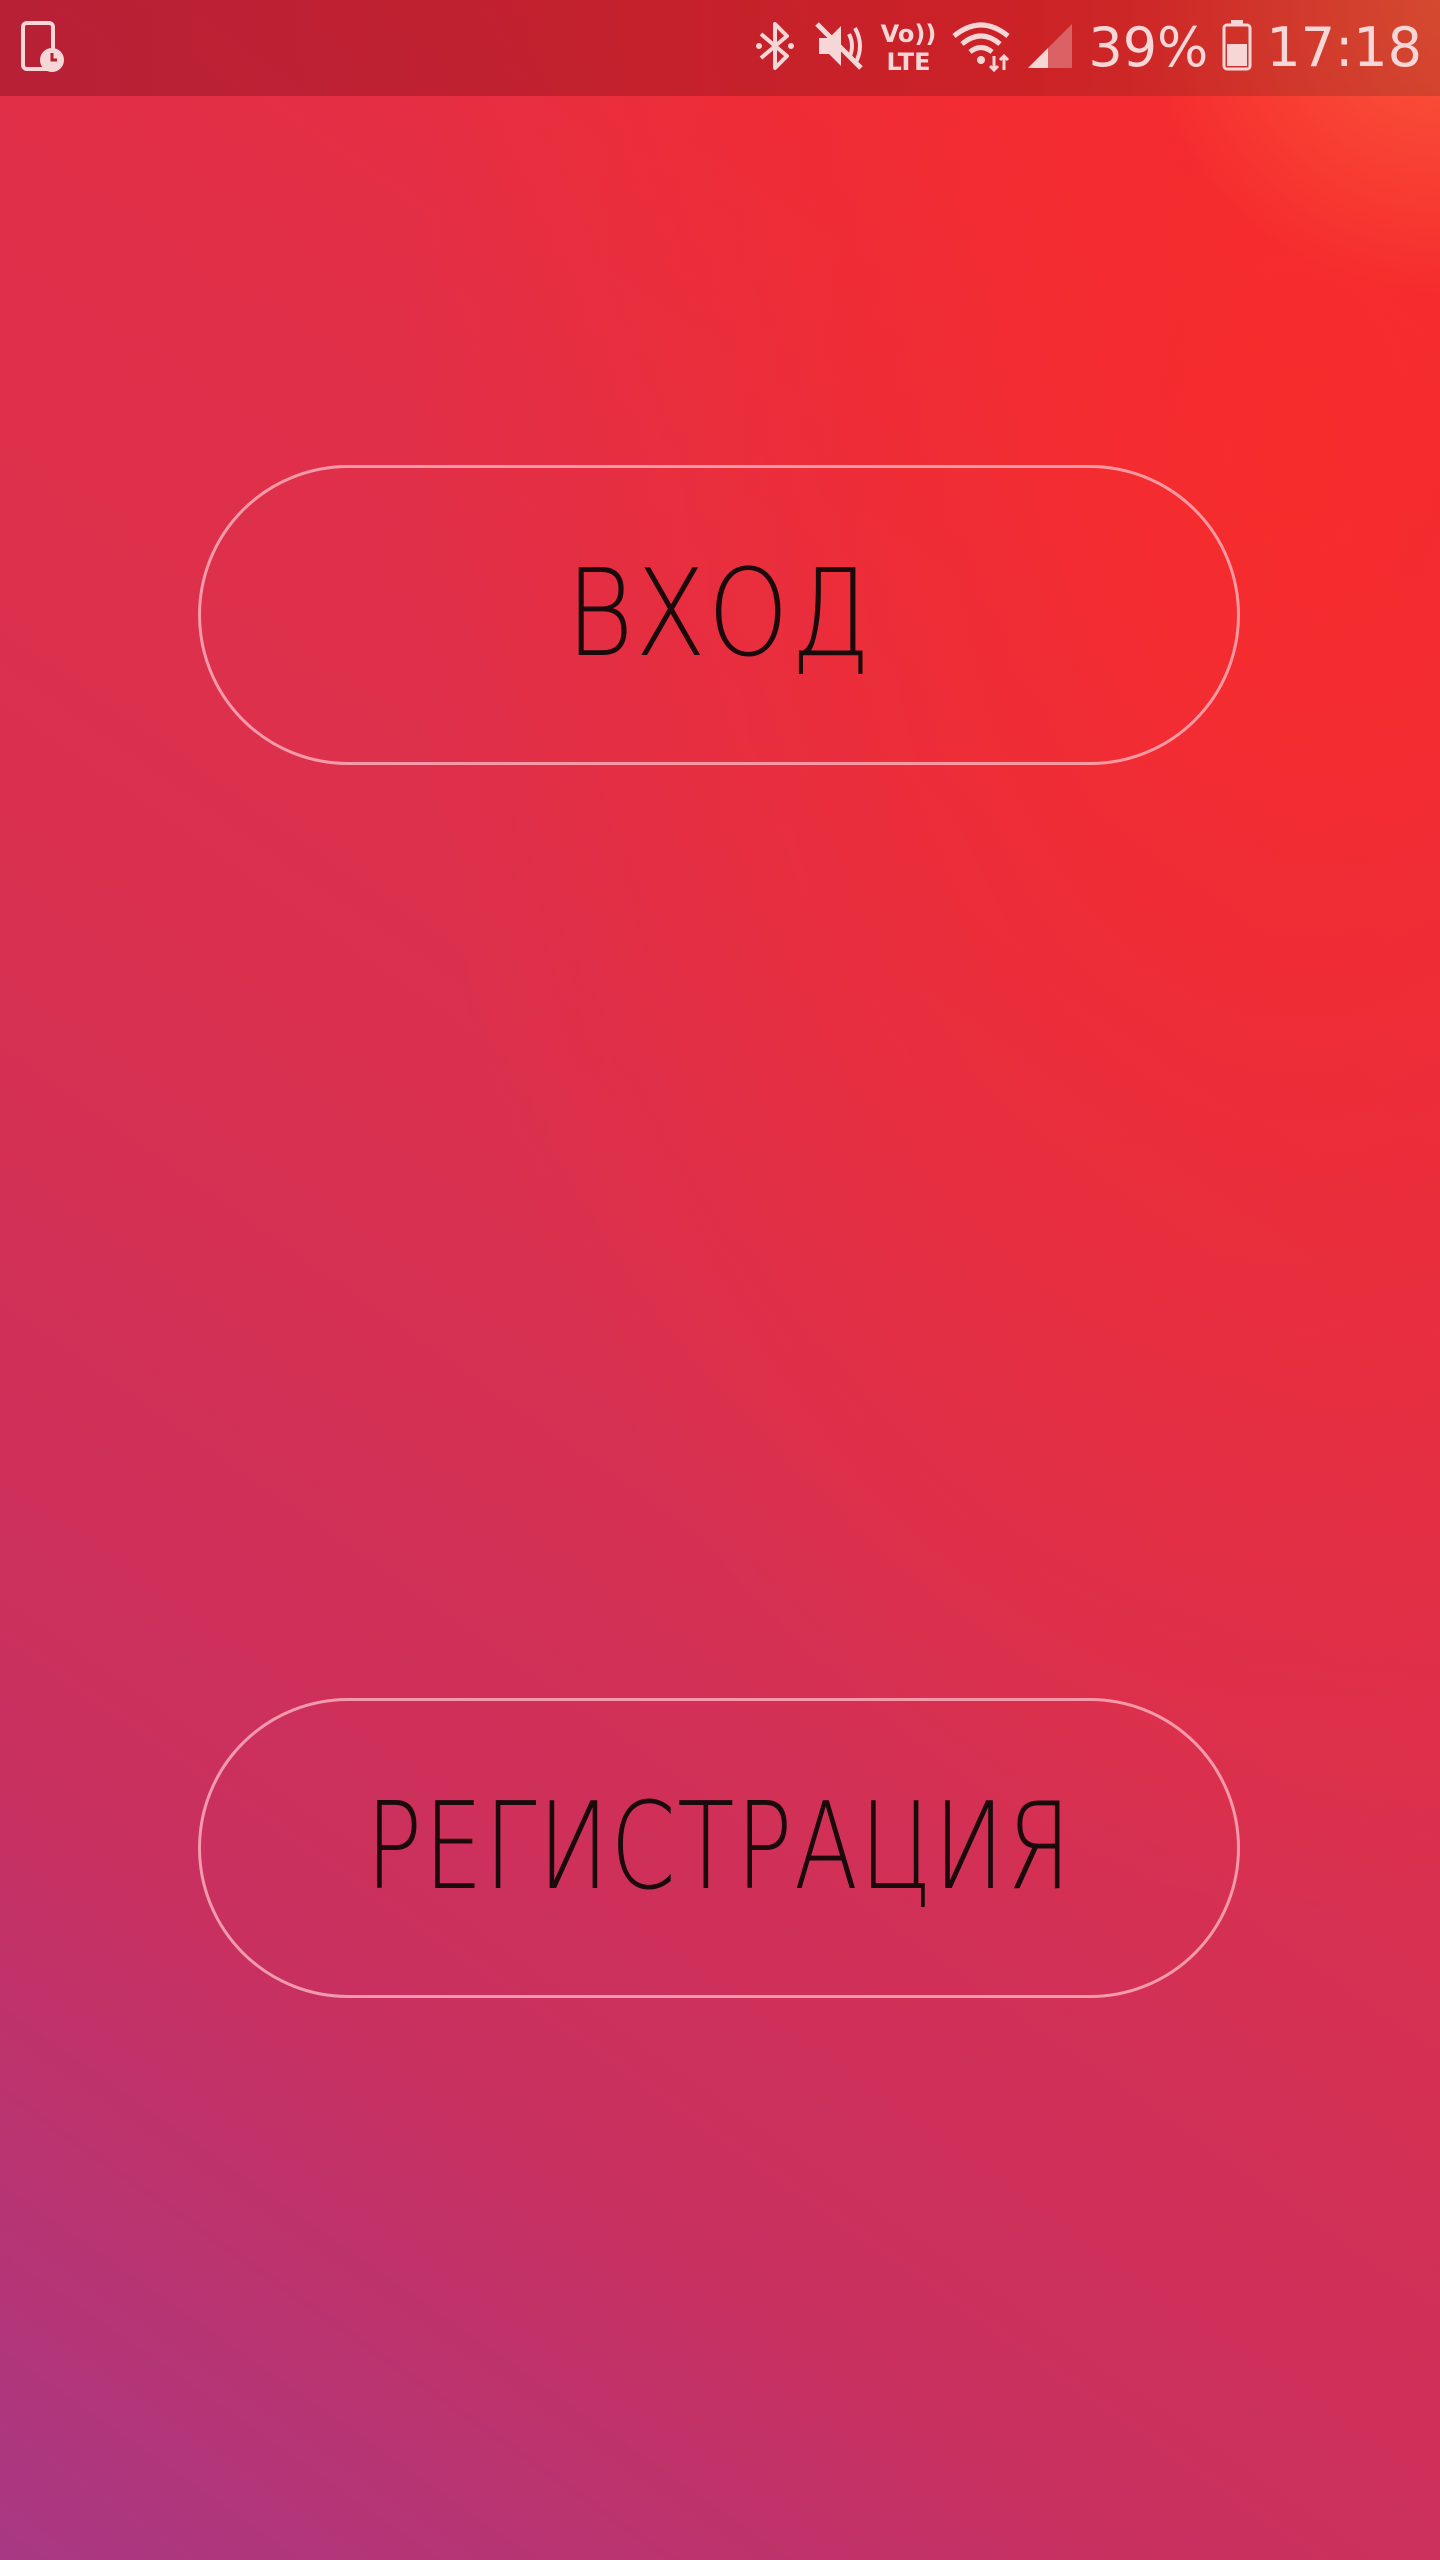 This screenshot has height=2560, width=1440. Describe the element at coordinates (1050, 48) in the screenshot. I see `signal-icon` at that location.